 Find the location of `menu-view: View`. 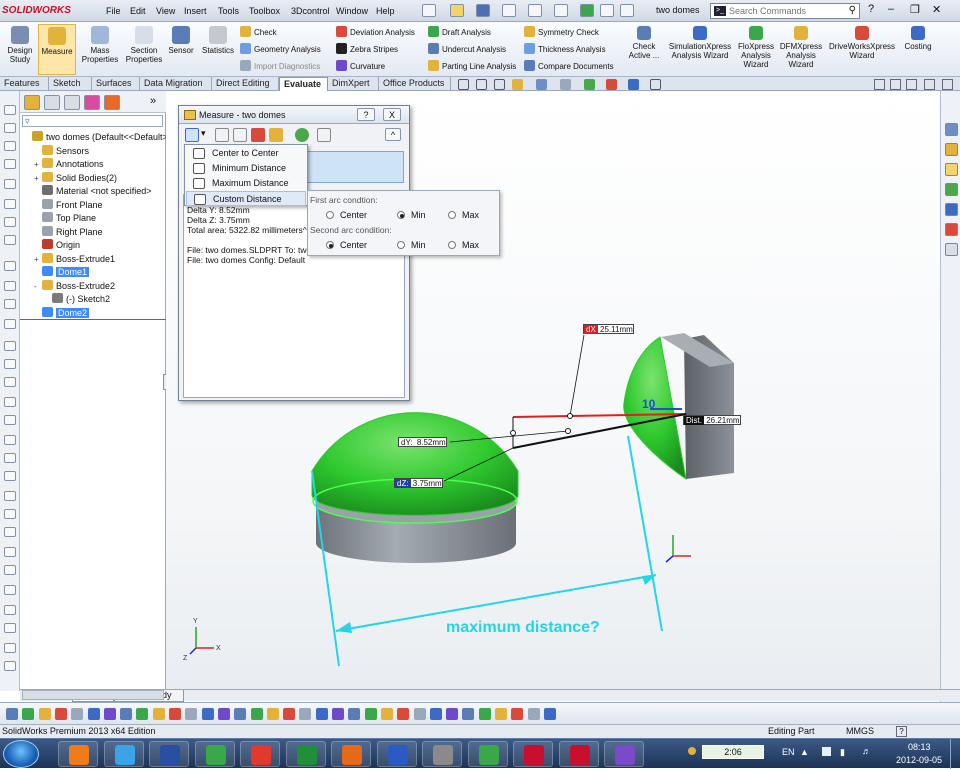

menu-view: View is located at coordinates (165, 11).